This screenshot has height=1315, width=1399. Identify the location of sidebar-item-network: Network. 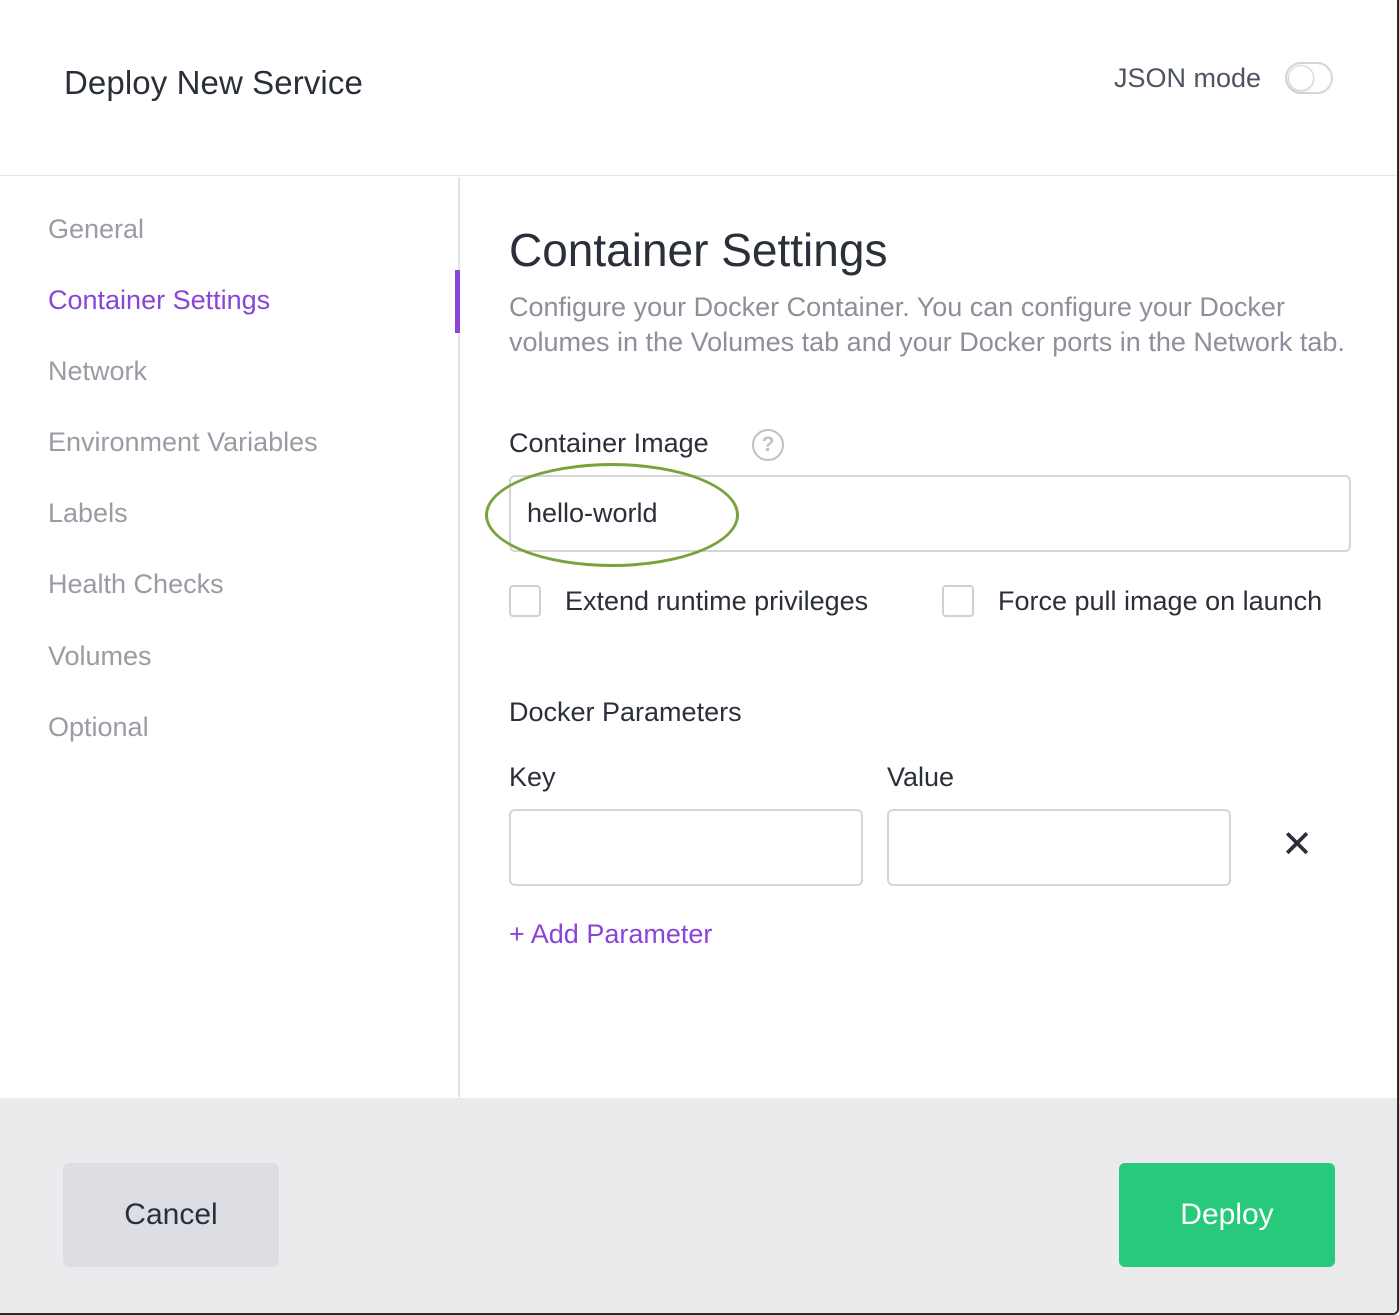
(97, 371).